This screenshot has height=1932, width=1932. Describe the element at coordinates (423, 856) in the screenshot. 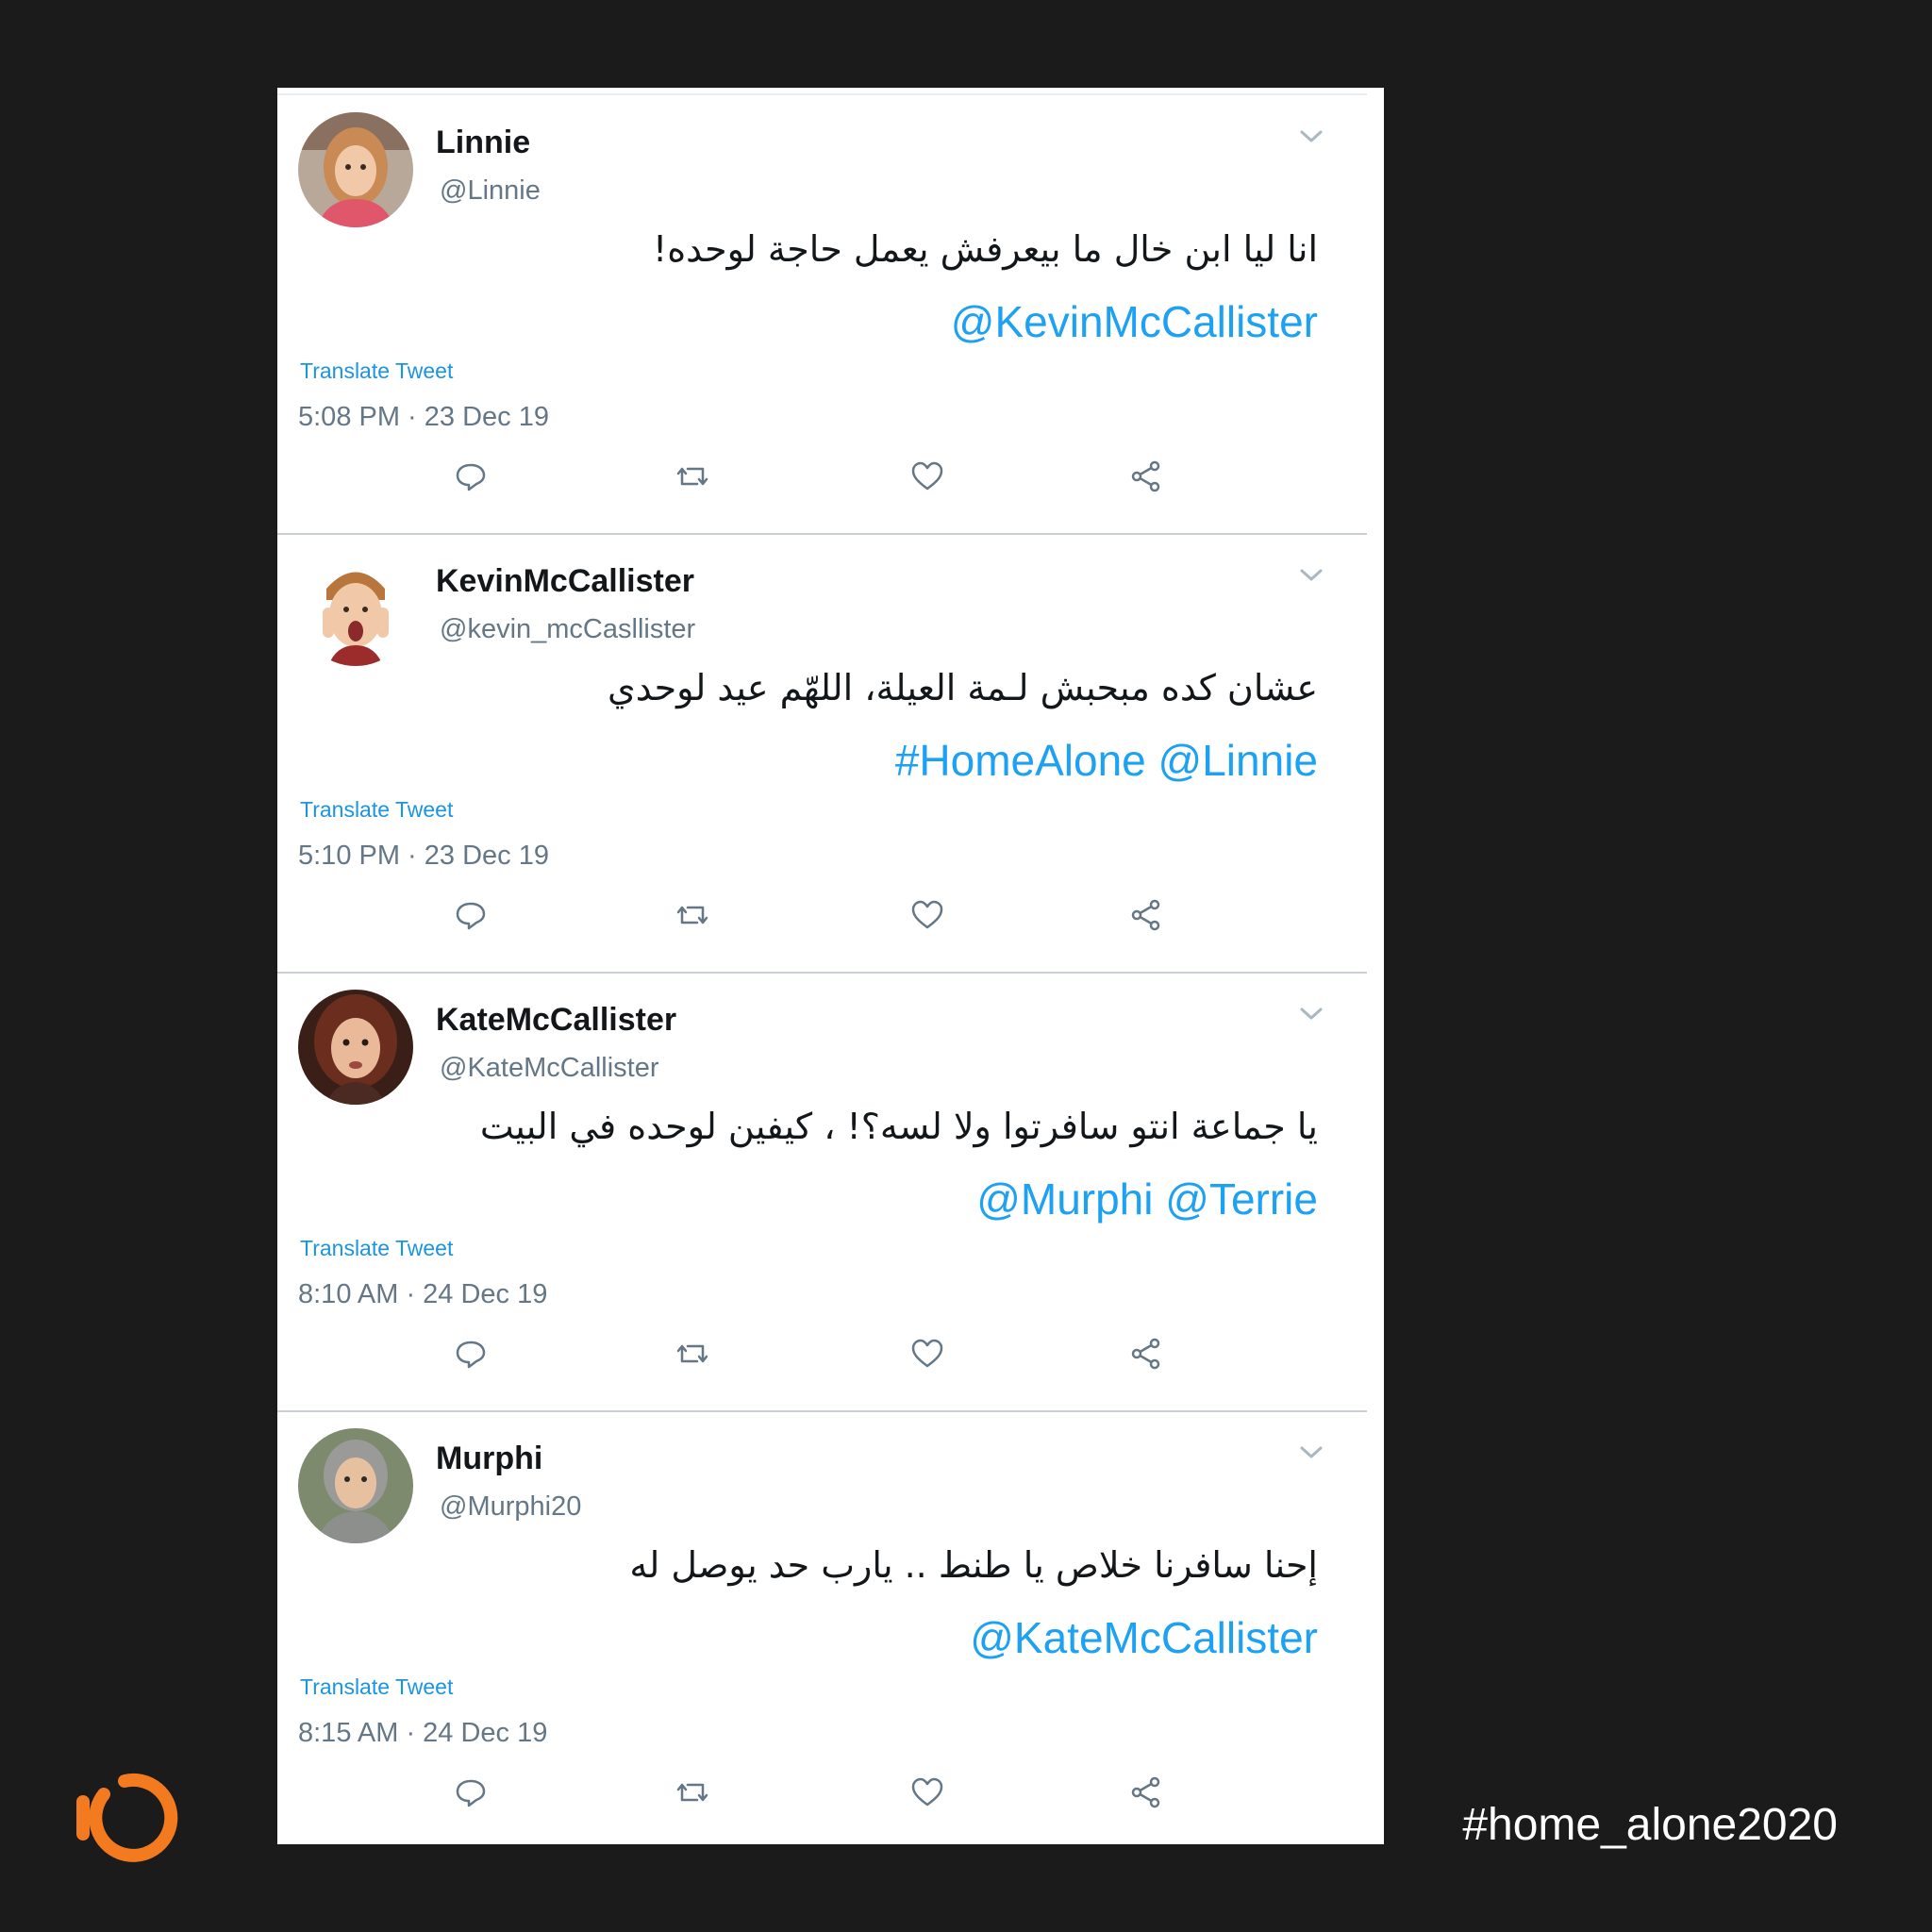

I see `tweet-timestamp: 5:10 PM · 23 Dec 19` at that location.